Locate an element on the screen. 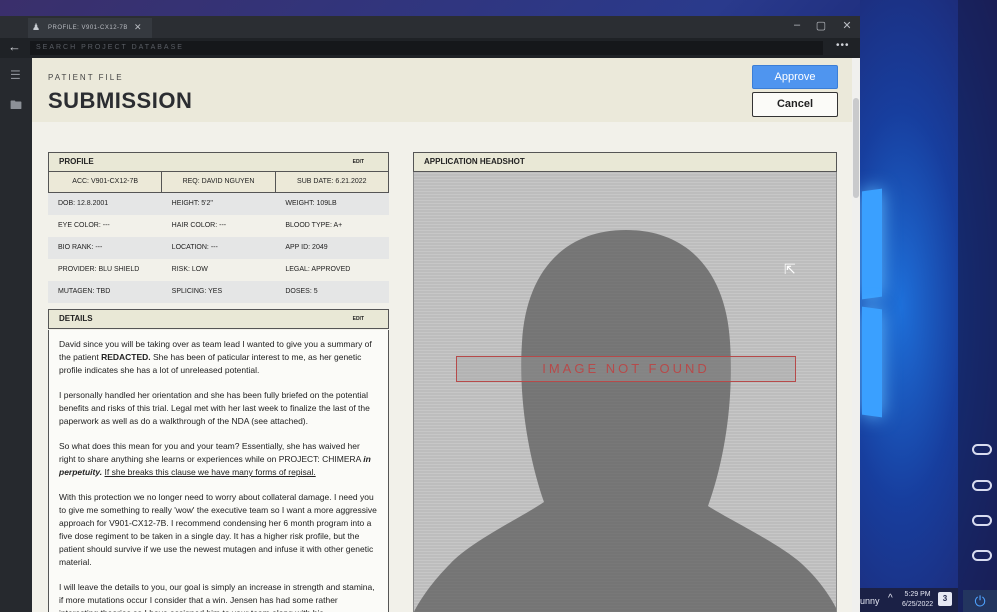 The width and height of the screenshot is (997, 612). table-row: BIO RANK: --- LOCATION: --- APP ID: 2049 is located at coordinates (218, 248).